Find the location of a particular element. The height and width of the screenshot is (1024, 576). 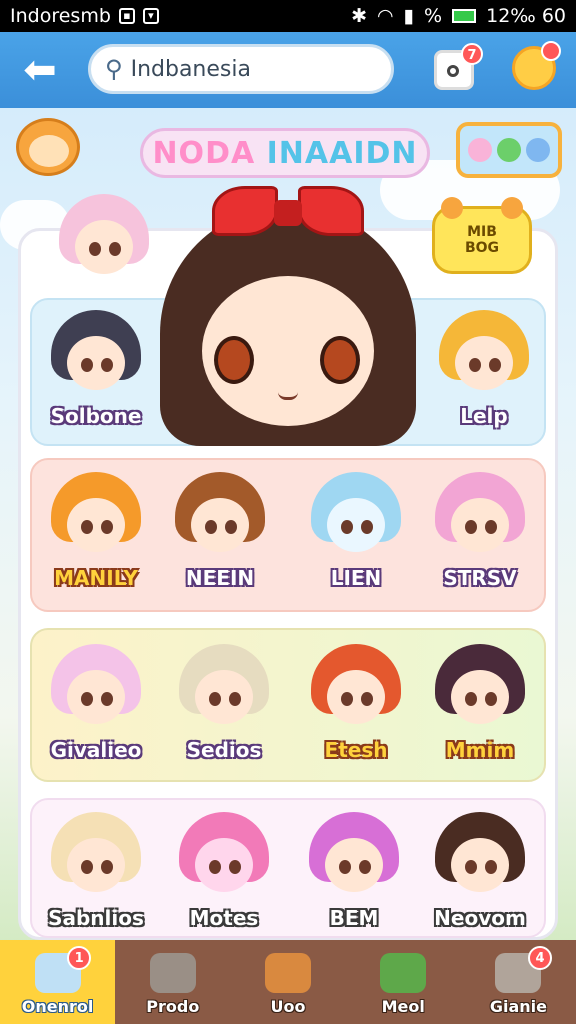

character-name: Givalieo is located at coordinates (96, 750).